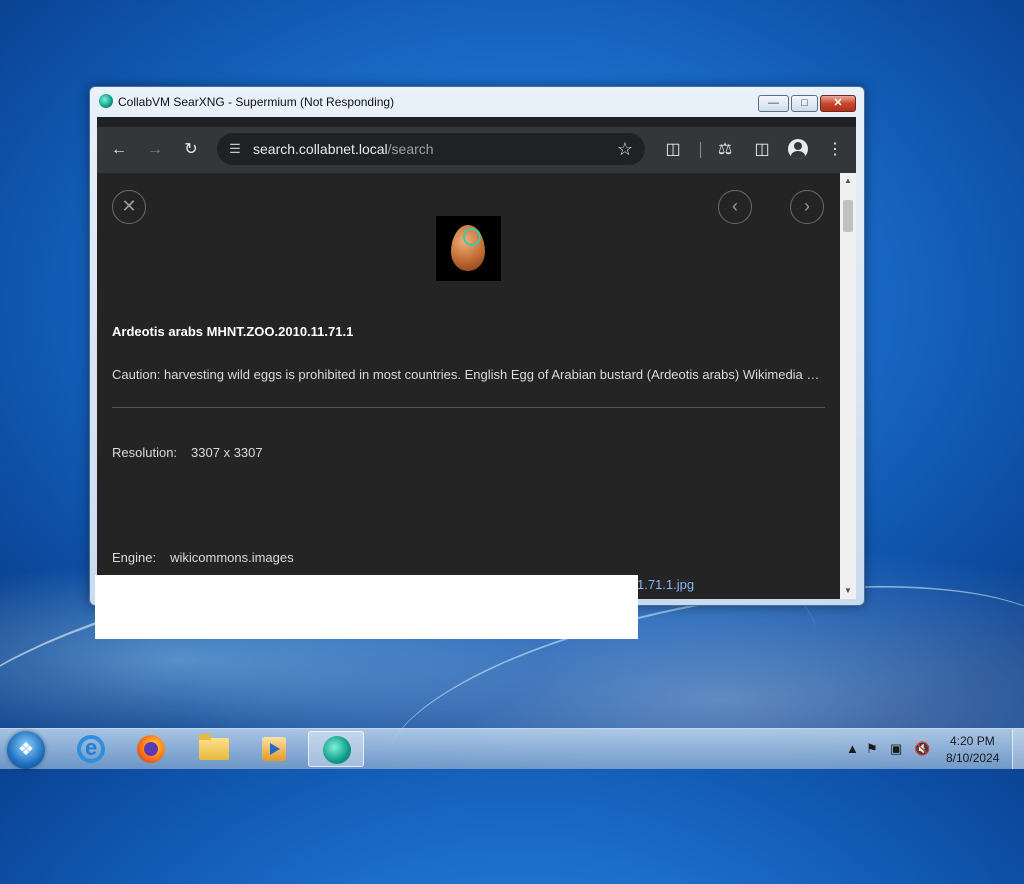 The height and width of the screenshot is (884, 1024). Describe the element at coordinates (798, 149) in the screenshot. I see `profile-icon` at that location.